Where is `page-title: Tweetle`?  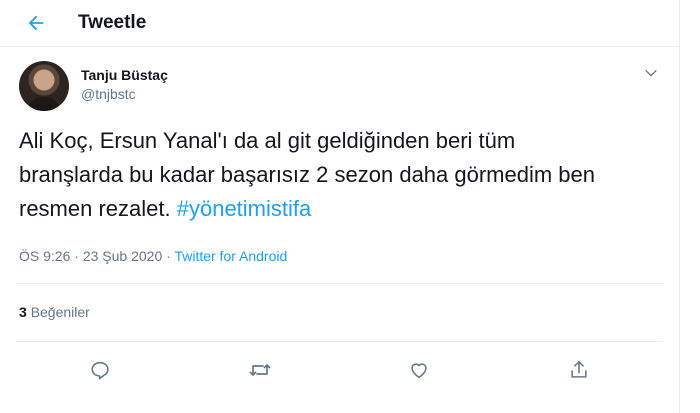
page-title: Tweetle is located at coordinates (112, 22).